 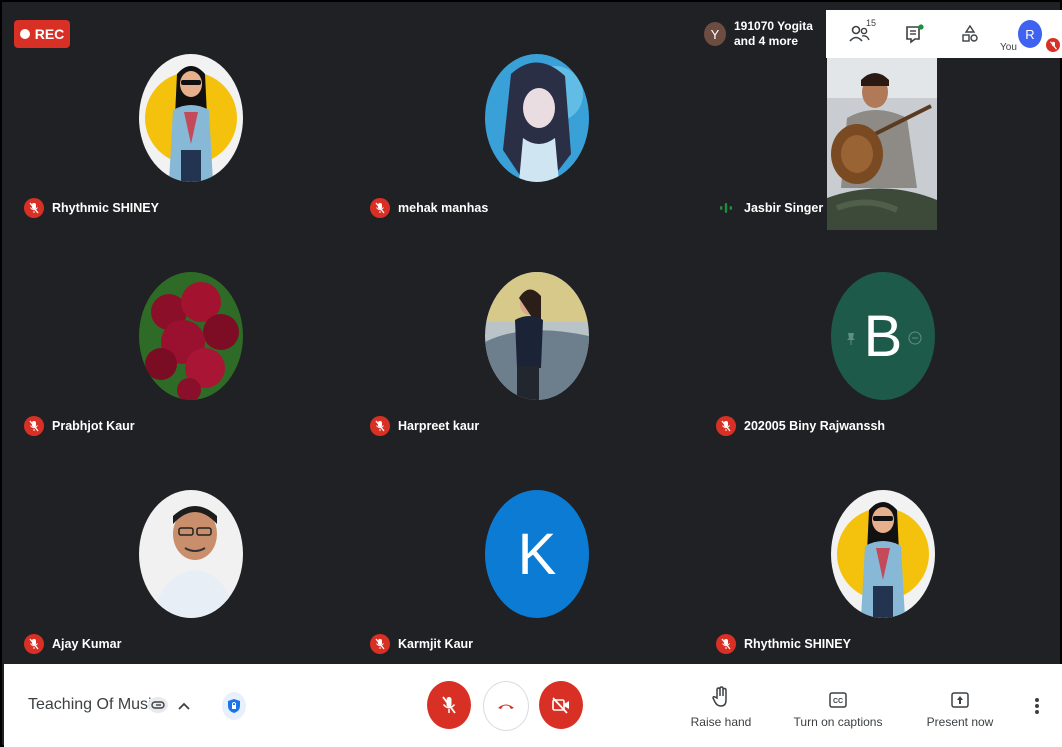 I want to click on participant-tile: Ajay Kumar, so click(x=191, y=554).